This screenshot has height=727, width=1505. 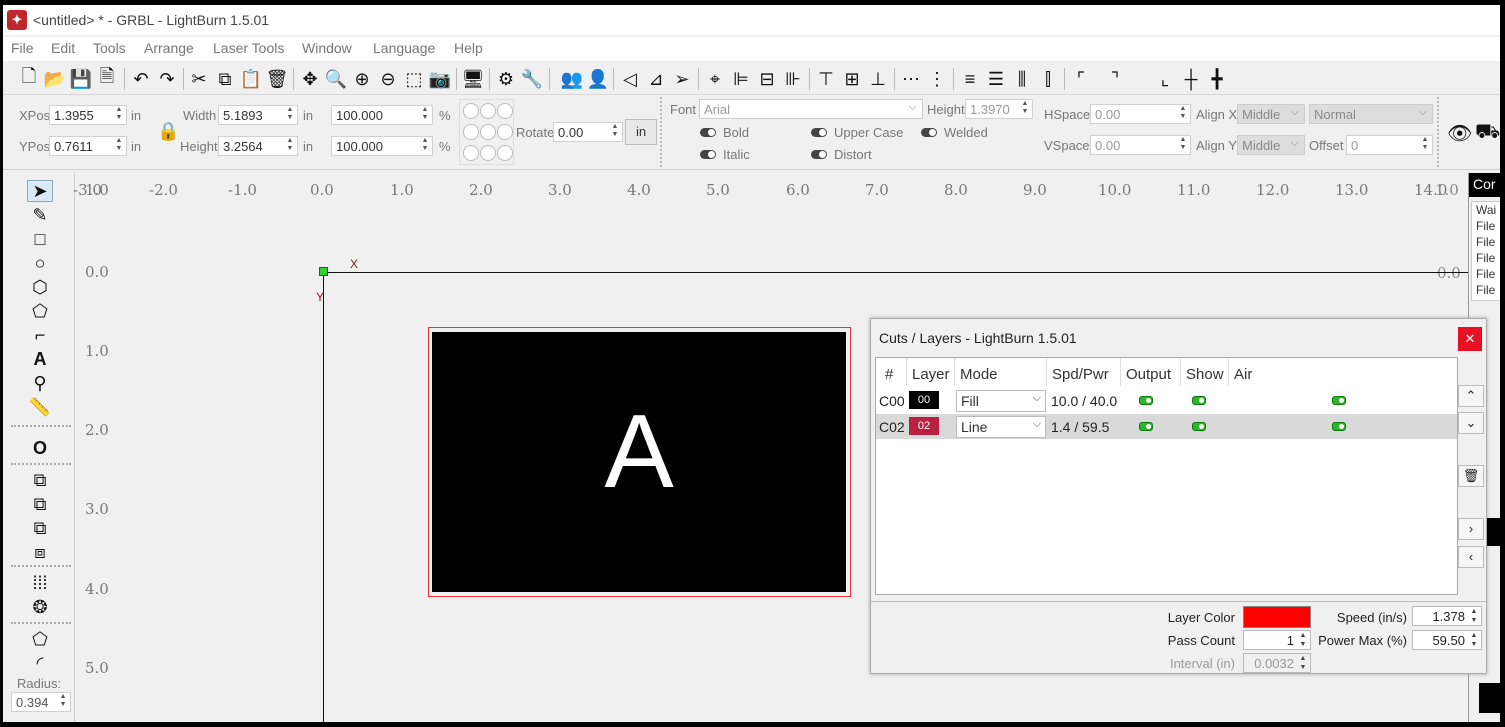 What do you see at coordinates (1471, 529) in the screenshot?
I see `next-icon: ›` at bounding box center [1471, 529].